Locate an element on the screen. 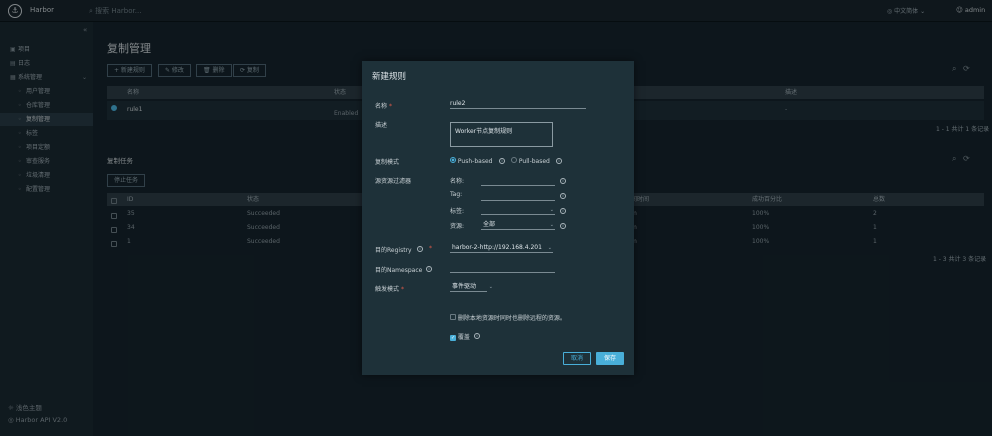 The width and height of the screenshot is (992, 436). name-input: rule2 is located at coordinates (518, 104).